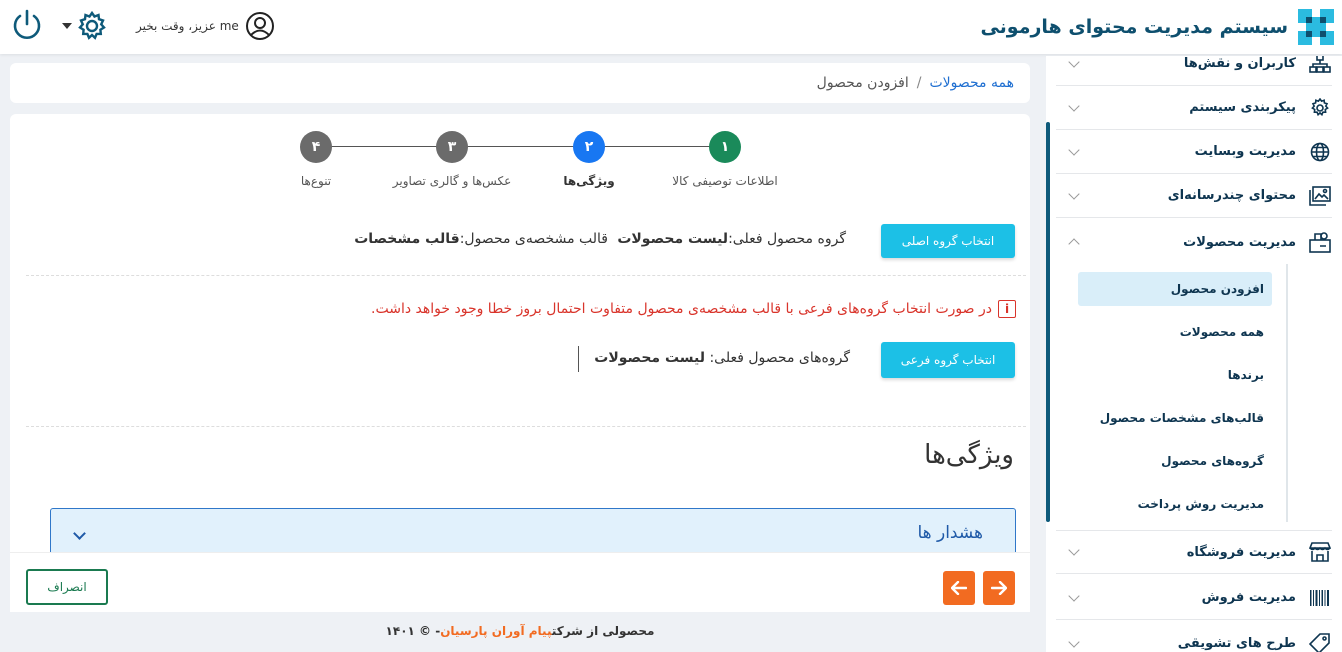  Describe the element at coordinates (1320, 552) in the screenshot. I see `store-icon` at that location.